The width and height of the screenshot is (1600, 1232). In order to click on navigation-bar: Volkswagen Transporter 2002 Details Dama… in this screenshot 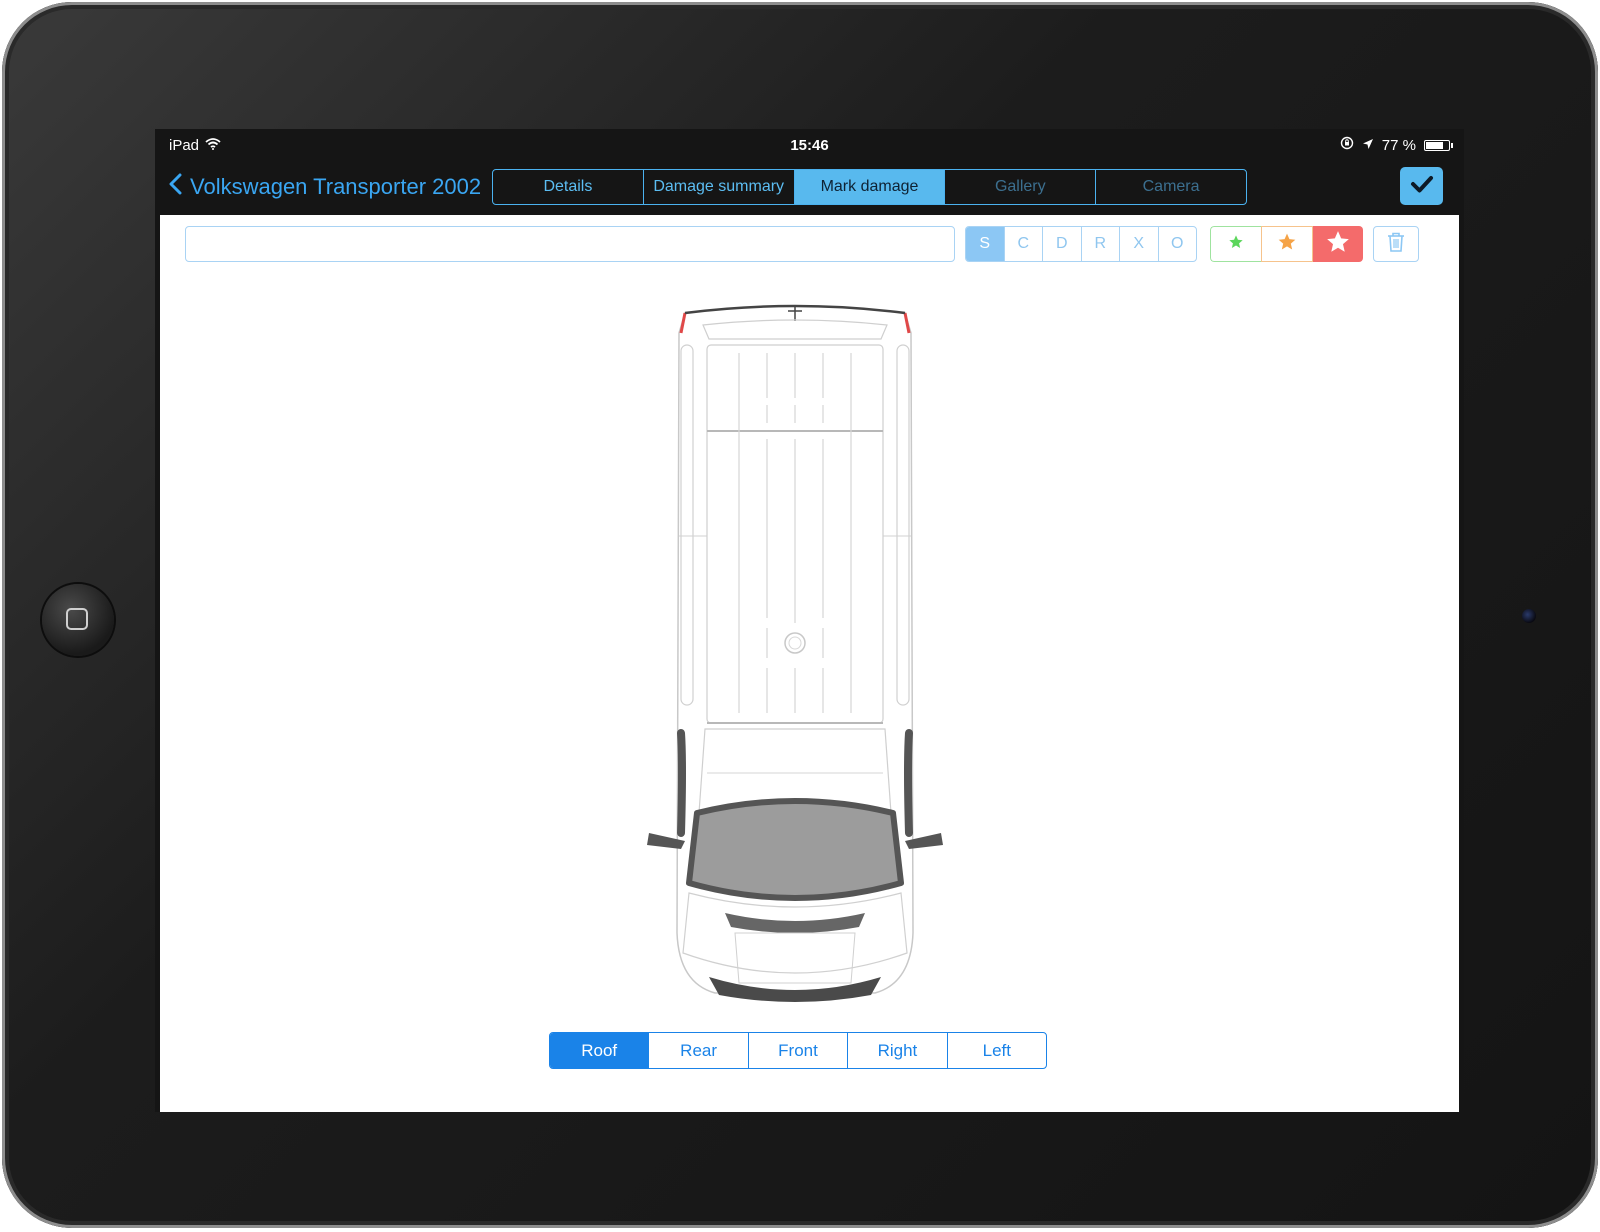, I will do `click(809, 187)`.